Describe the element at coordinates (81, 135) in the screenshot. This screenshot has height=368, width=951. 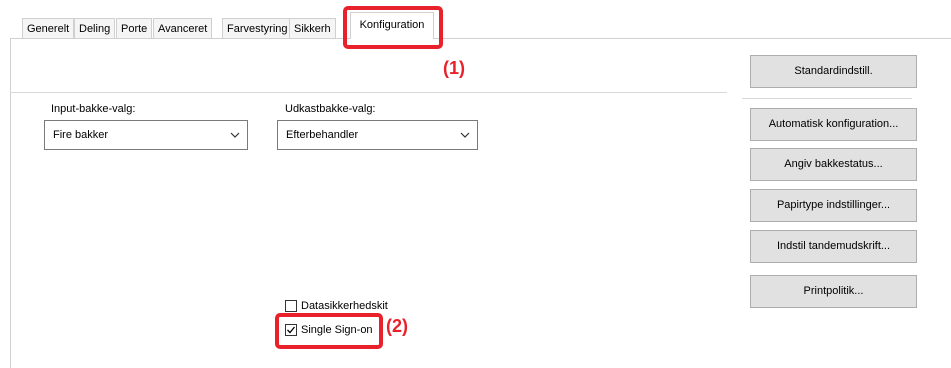
I see `input-tray-value: Fire bakker` at that location.